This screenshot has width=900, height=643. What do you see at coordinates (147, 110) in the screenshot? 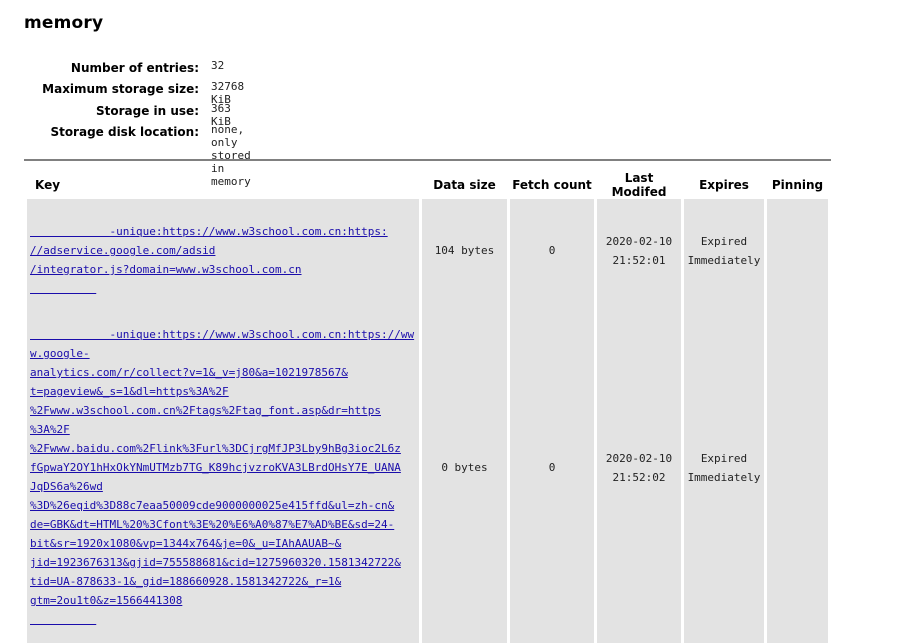
I see `summary-label: Storage in use:` at bounding box center [147, 110].